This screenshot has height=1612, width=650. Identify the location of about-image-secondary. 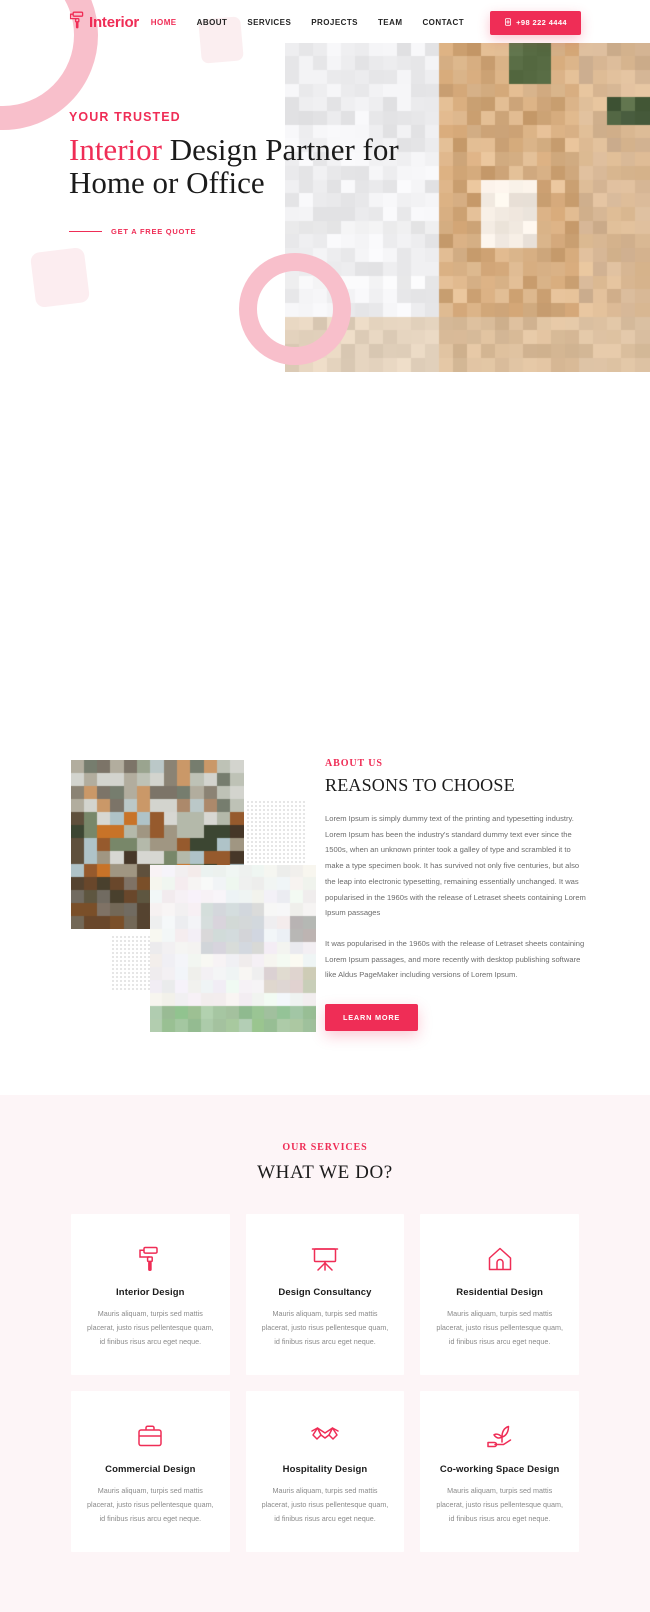
(233, 948).